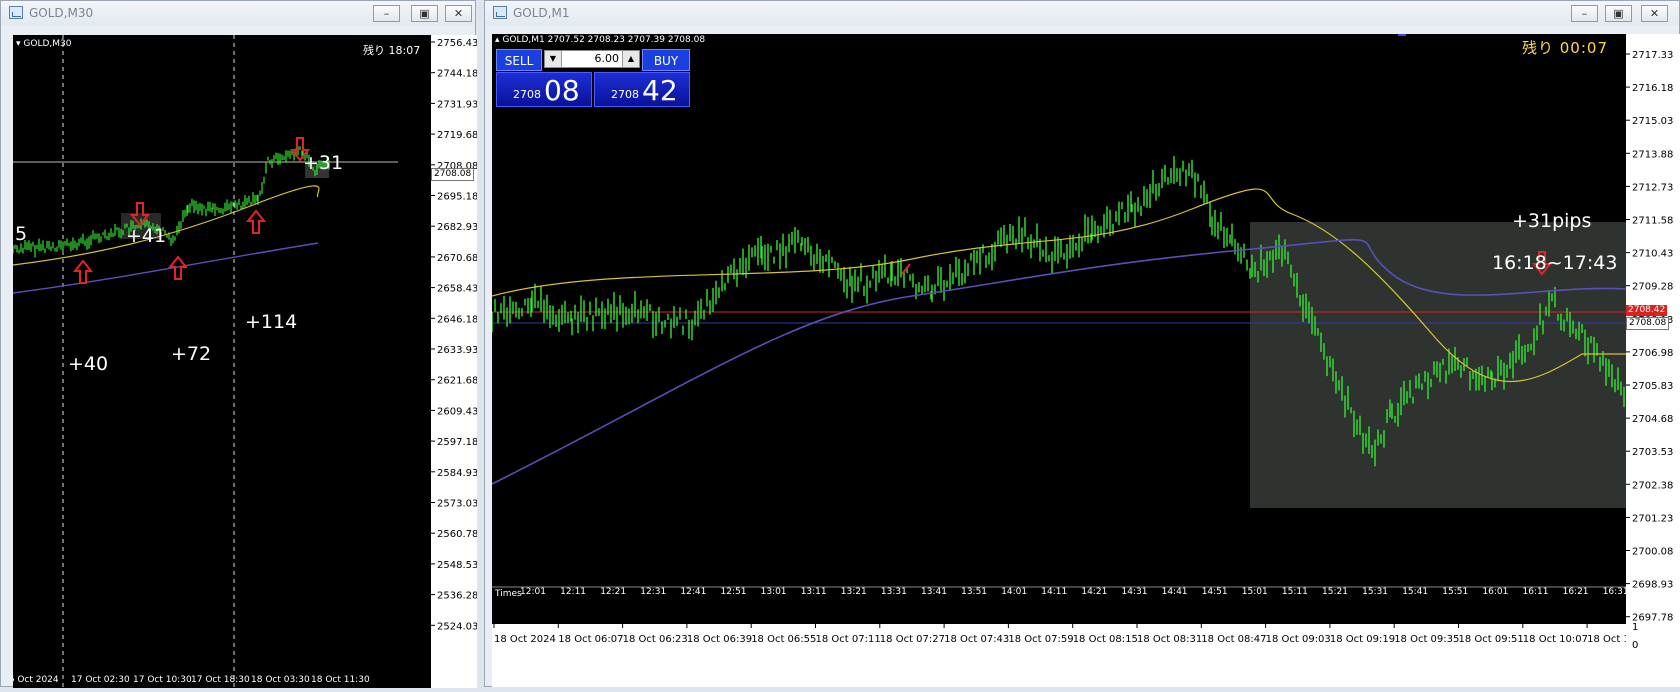 This screenshot has width=1680, height=692. Describe the element at coordinates (1576, 592) in the screenshot. I see `times-row-label: 16:21` at that location.